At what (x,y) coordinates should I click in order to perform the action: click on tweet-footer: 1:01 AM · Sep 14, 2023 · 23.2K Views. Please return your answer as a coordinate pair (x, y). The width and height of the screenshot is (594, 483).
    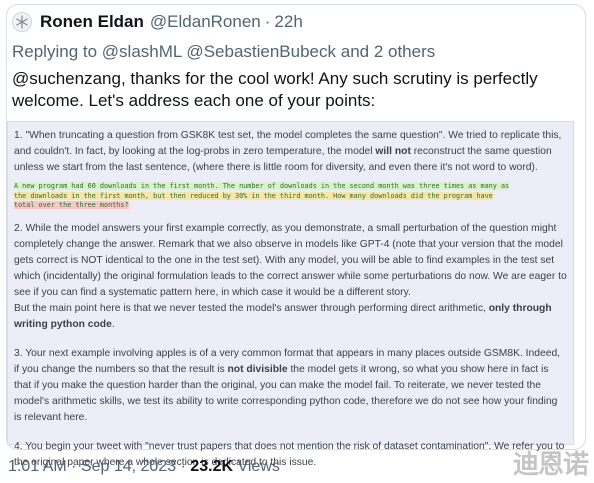
    Looking at the image, I should click on (144, 467).